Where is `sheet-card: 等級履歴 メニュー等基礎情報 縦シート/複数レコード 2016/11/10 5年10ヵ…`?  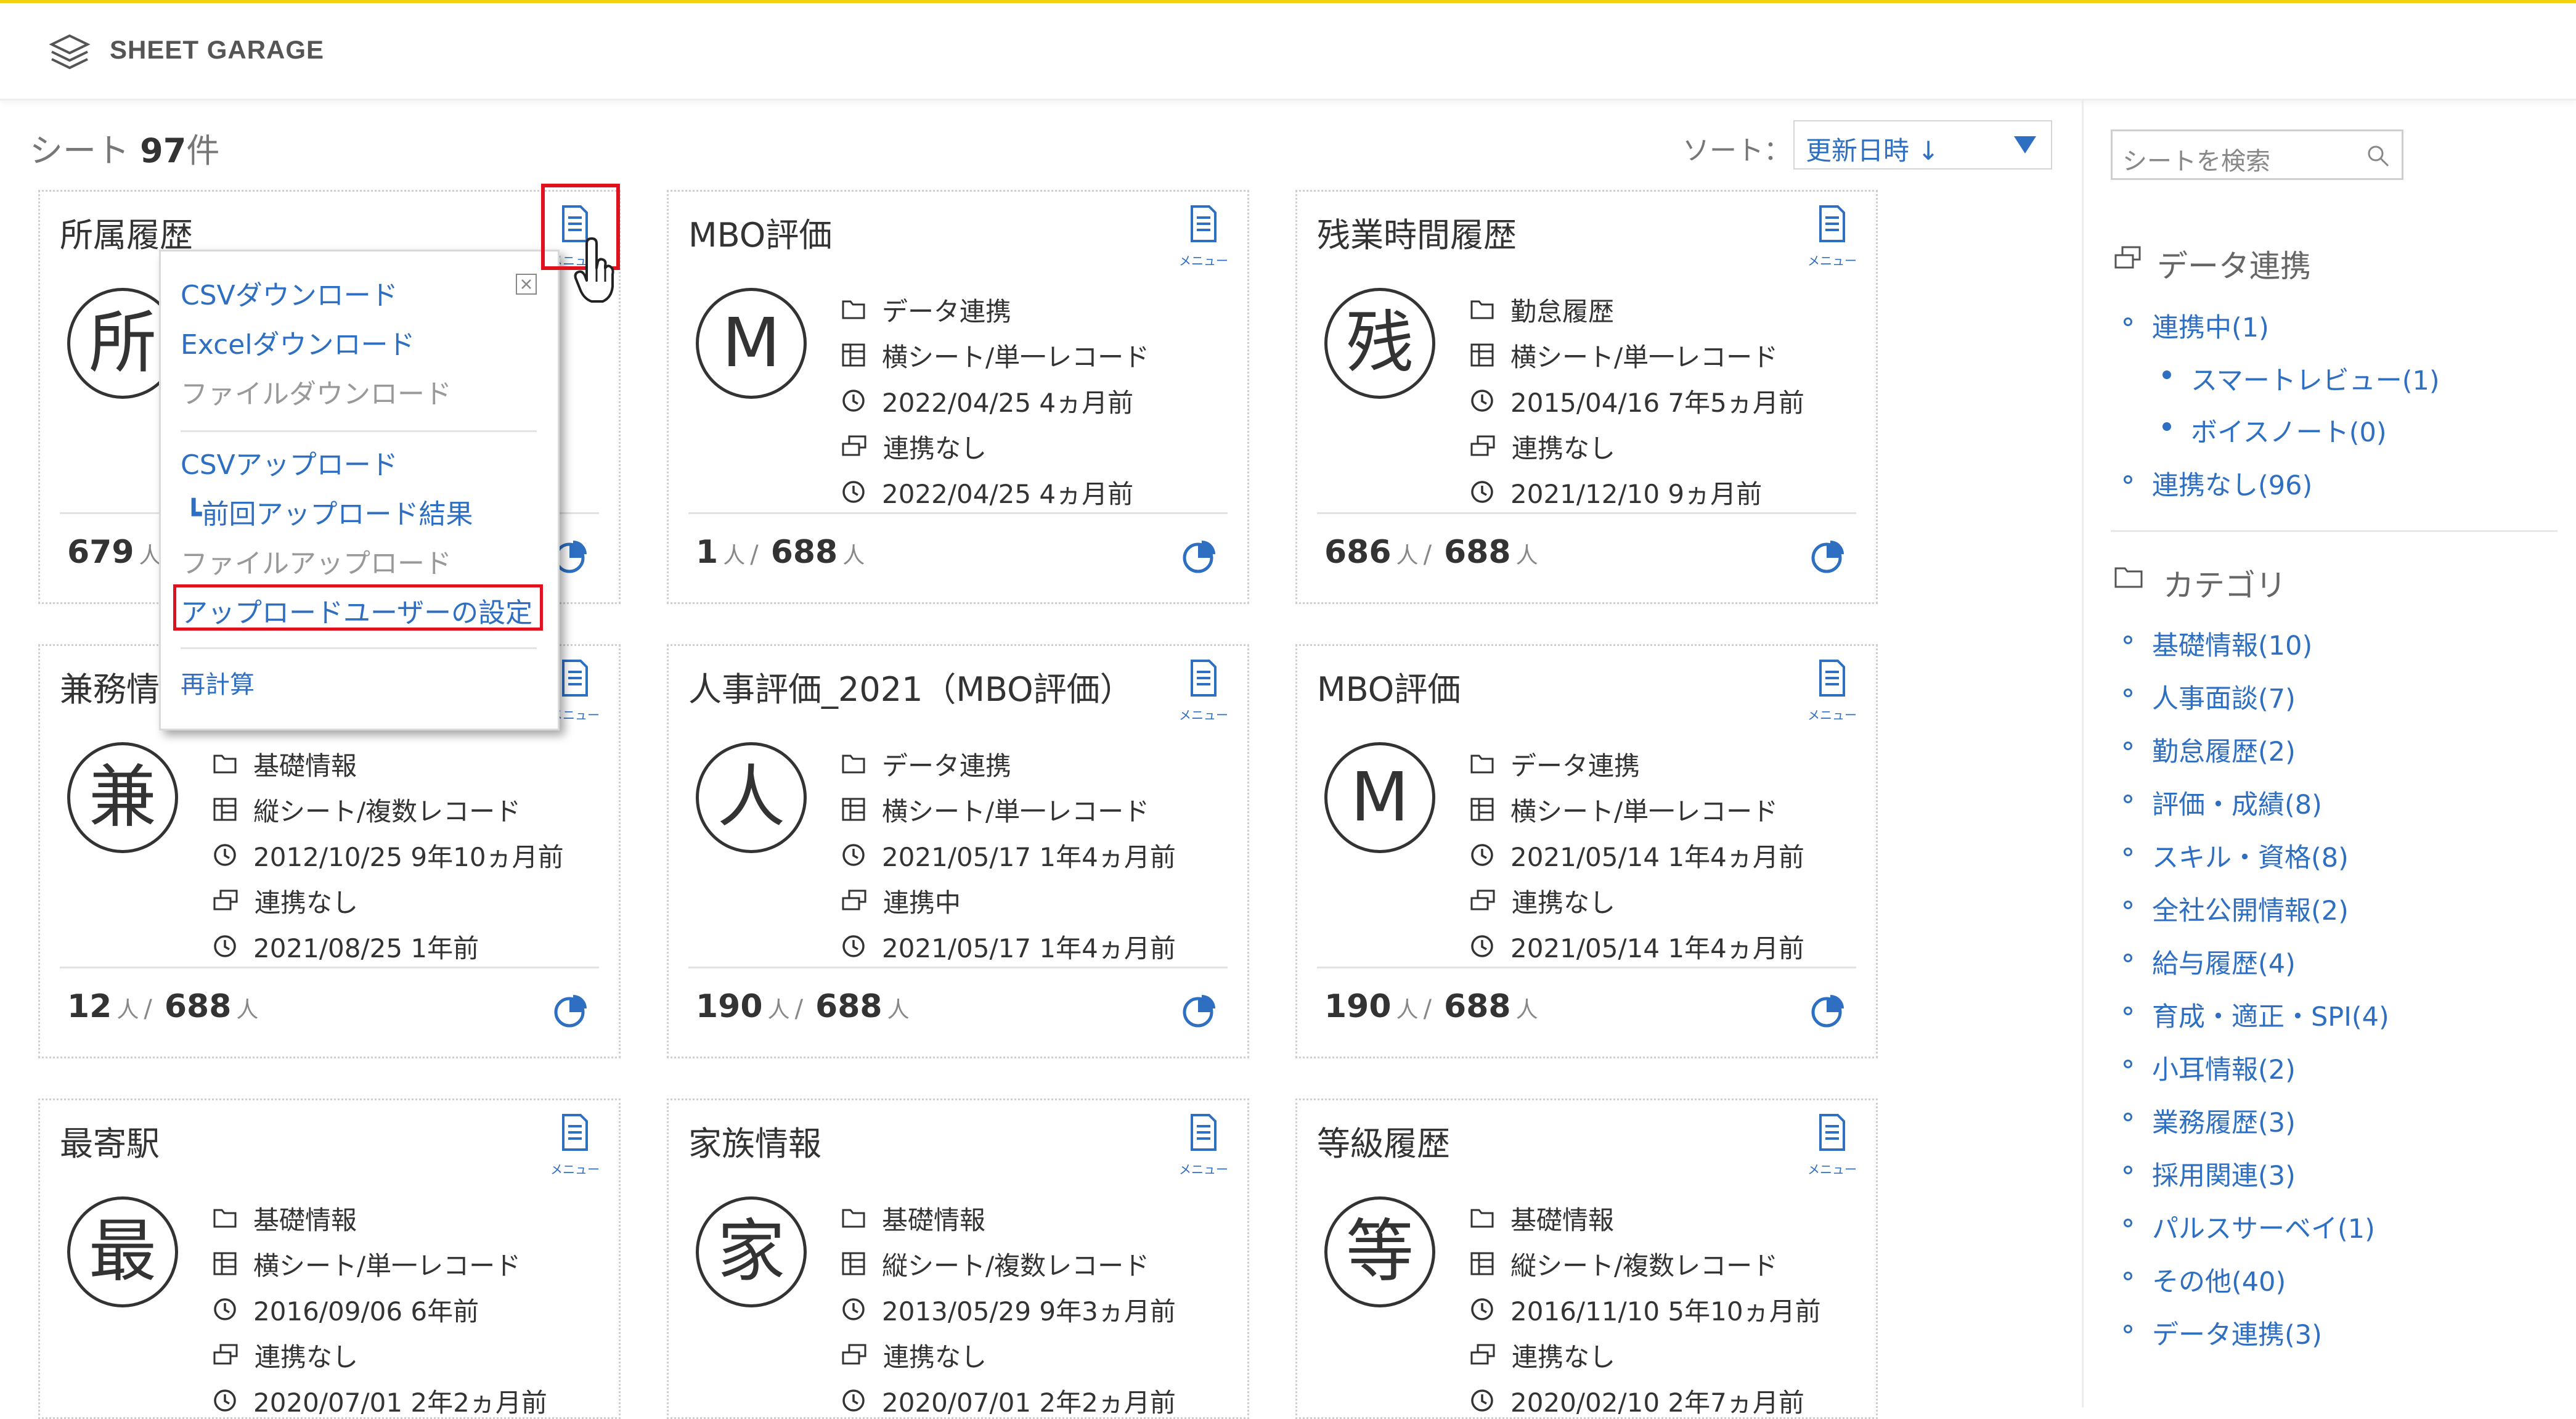
sheet-card: 等級履歴 メニュー等基礎情報 縦シート/複数レコード 2016/11/10 5年10ヵ… is located at coordinates (1586, 1258).